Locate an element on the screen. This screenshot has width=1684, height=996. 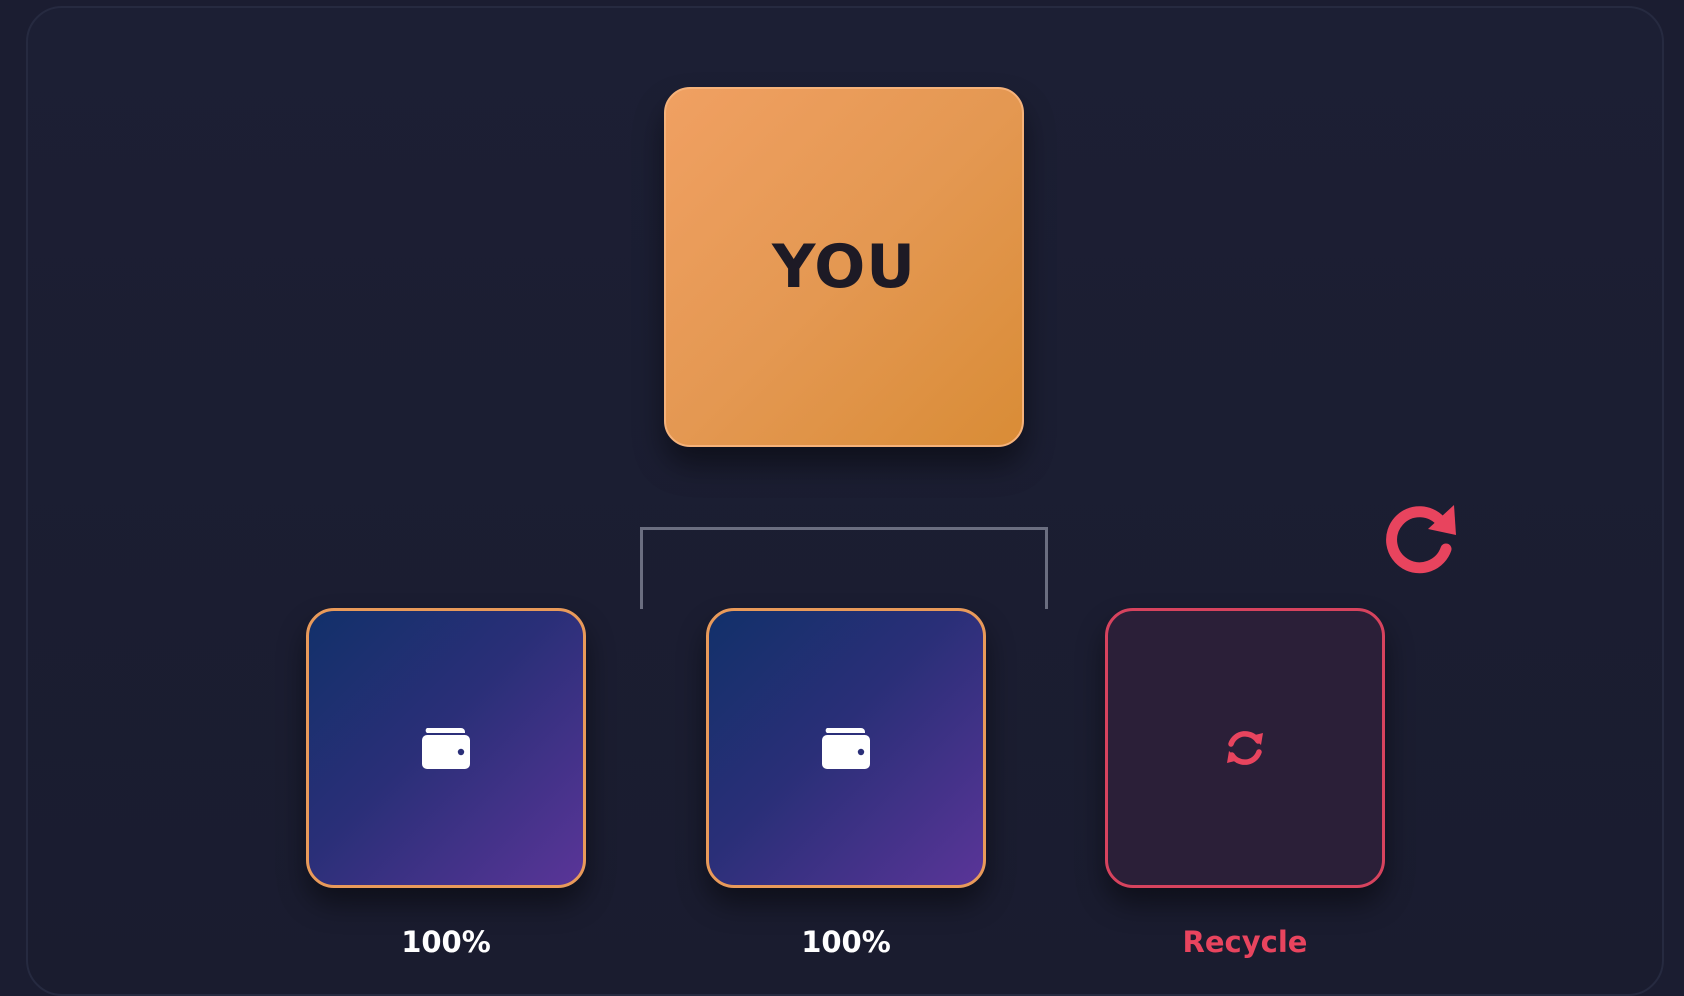
you-label: YOU is located at coordinates (844, 267).